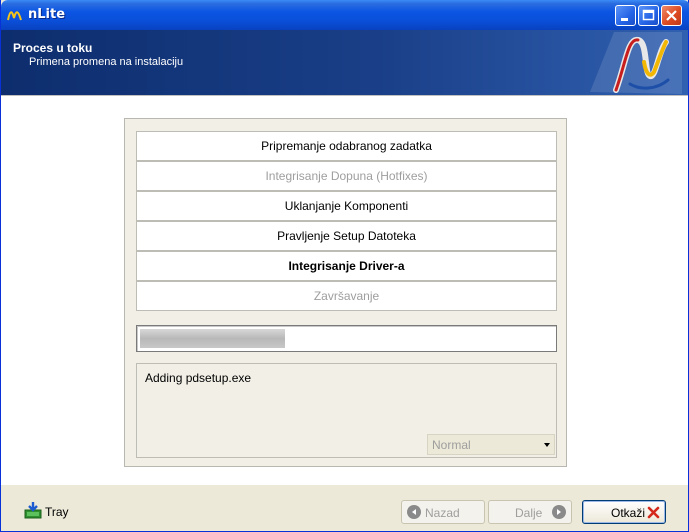 The width and height of the screenshot is (689, 532). I want to click on minimize-icon, so click(624, 19).